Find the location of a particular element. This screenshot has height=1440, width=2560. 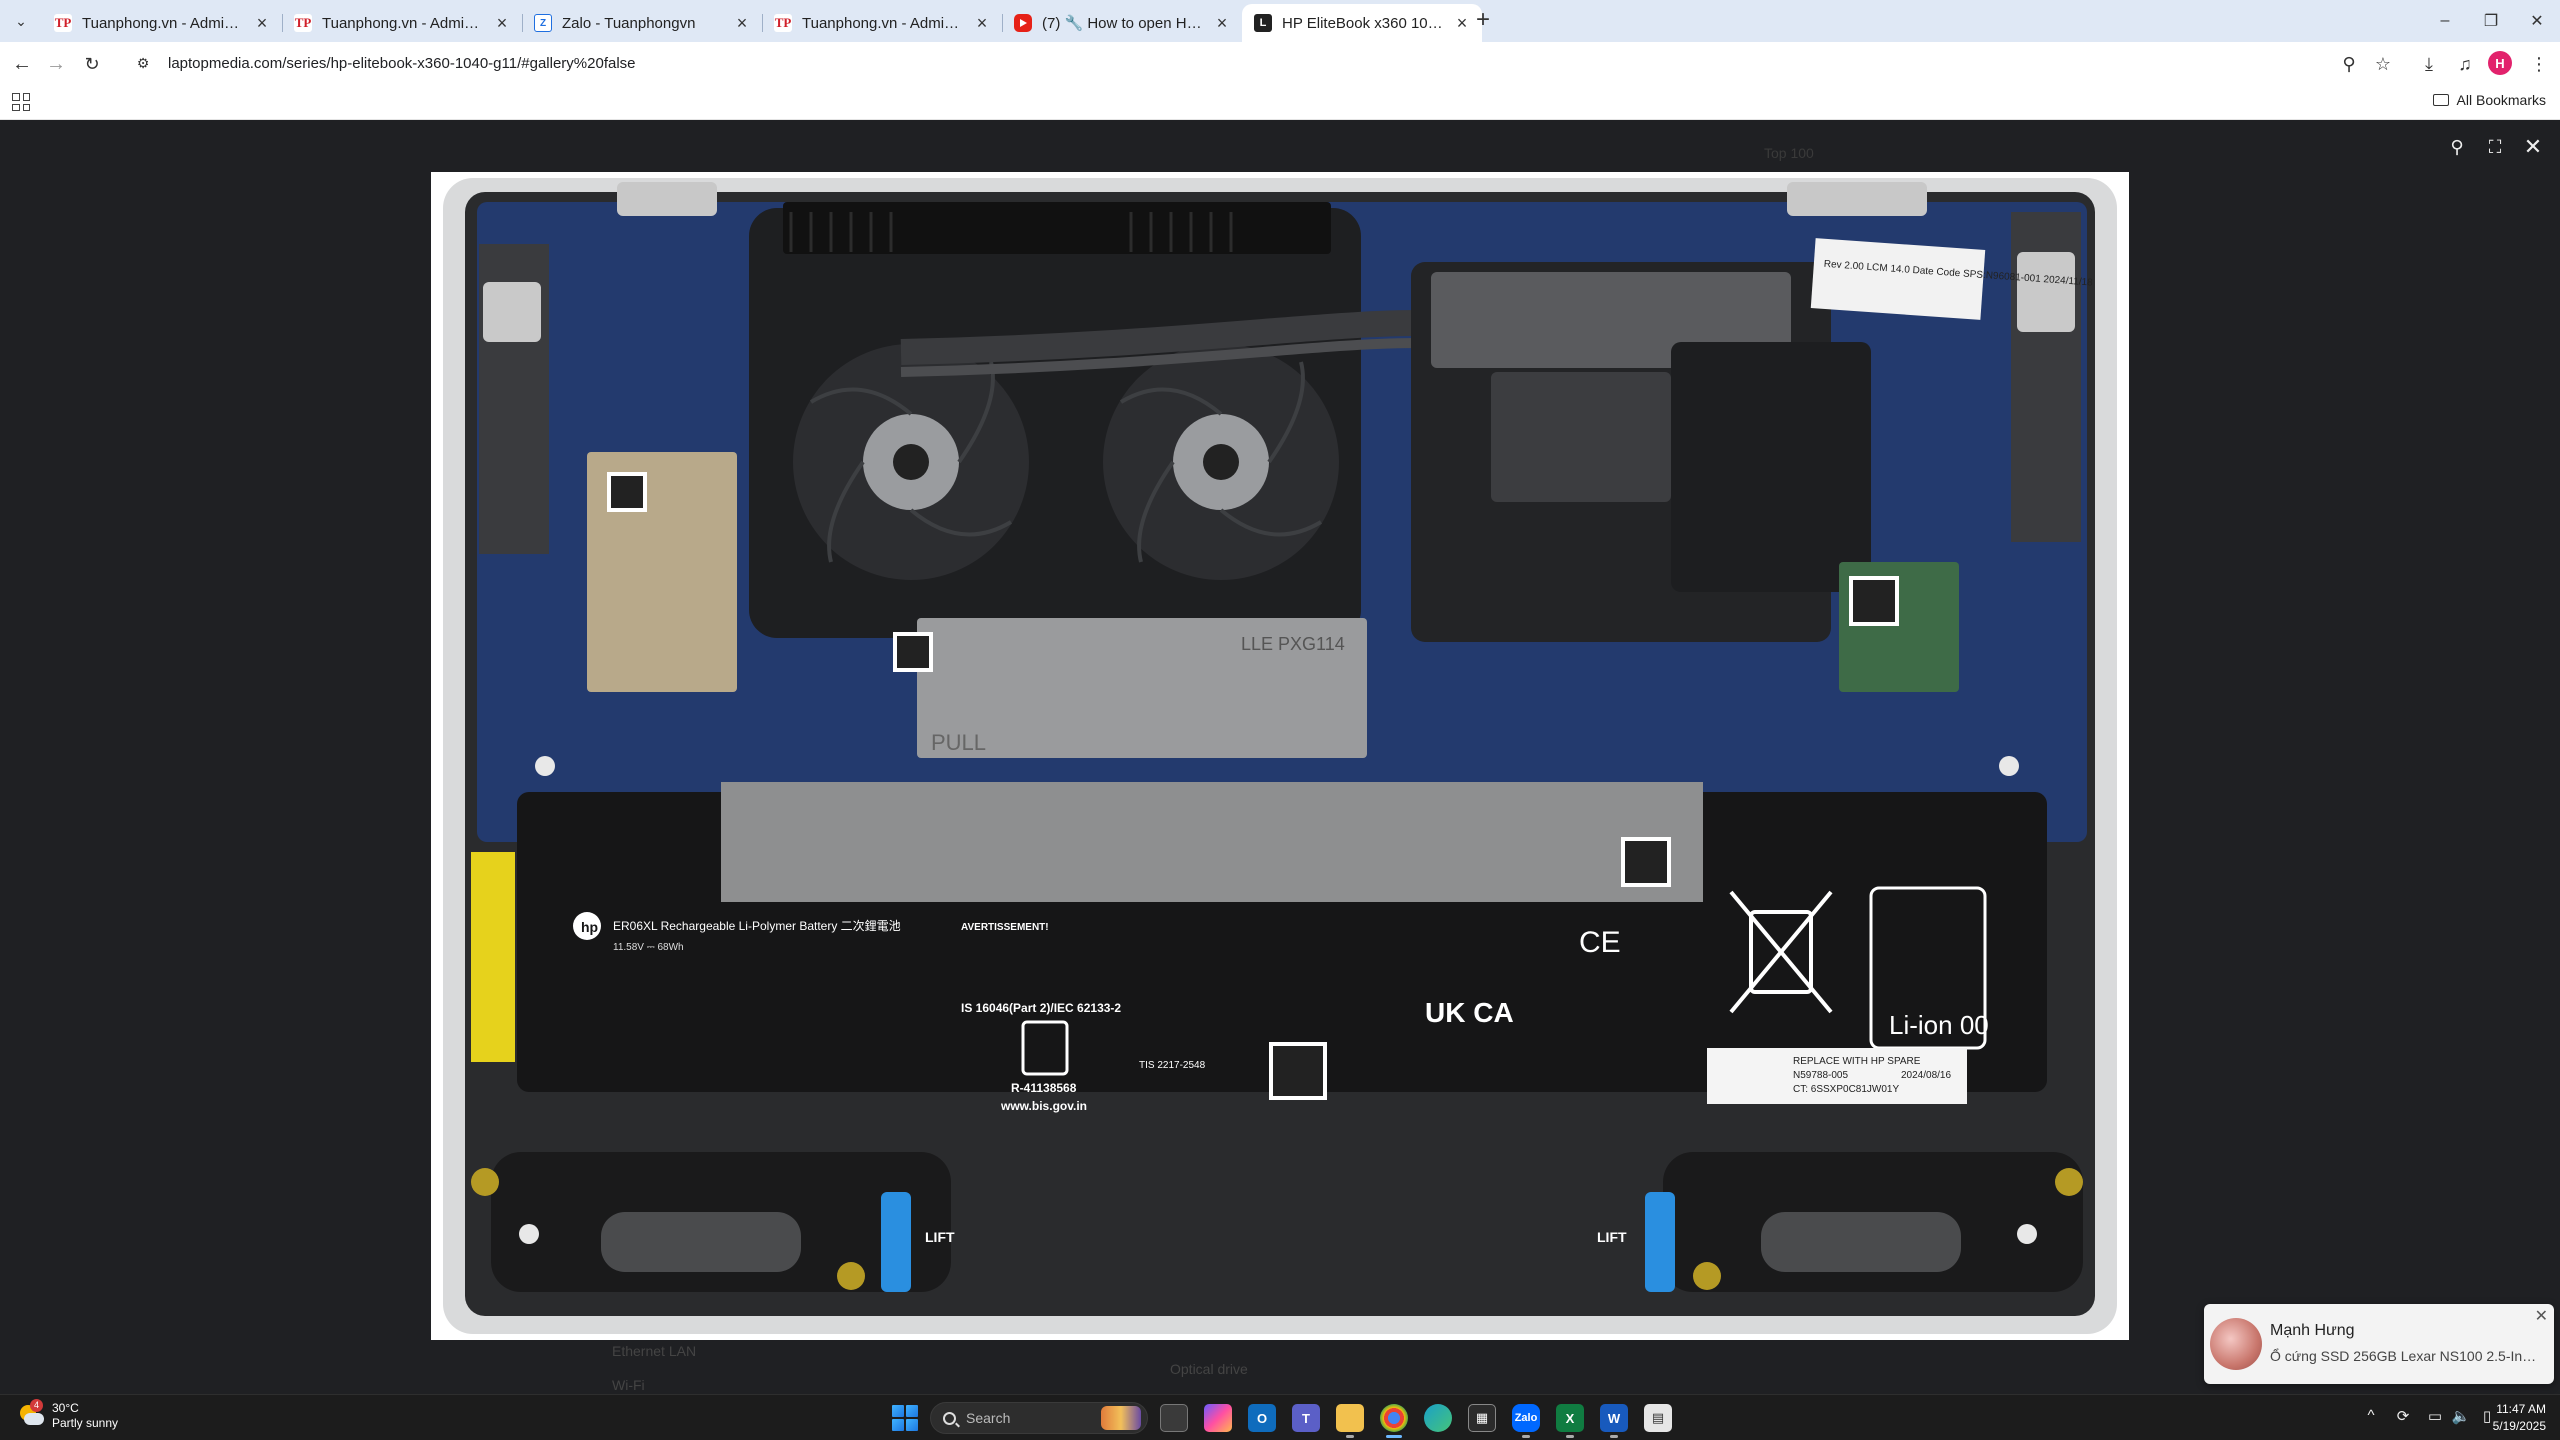

weather-widget: 4 30°C Partly sunny is located at coordinates (68, 1415).